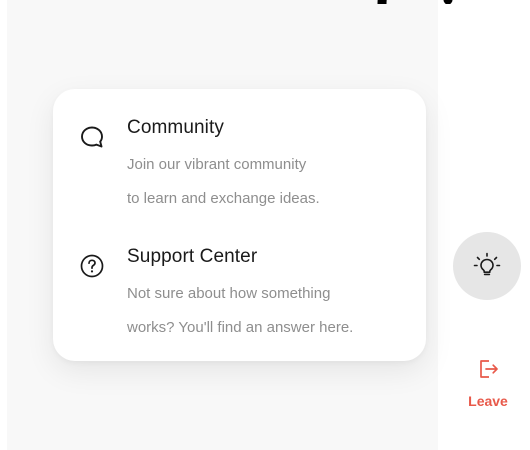 This screenshot has width=530, height=450. Describe the element at coordinates (488, 369) in the screenshot. I see `exit-icon` at that location.